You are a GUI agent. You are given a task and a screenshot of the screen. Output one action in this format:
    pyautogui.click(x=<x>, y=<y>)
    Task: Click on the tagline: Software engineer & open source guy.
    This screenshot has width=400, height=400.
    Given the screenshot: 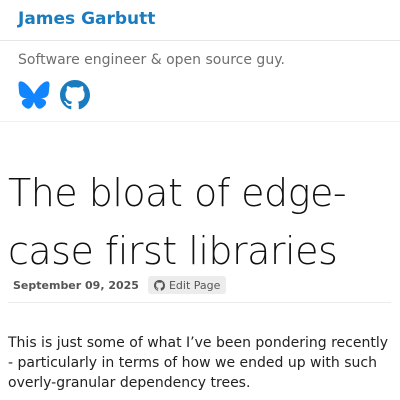 What is the action you would take?
    pyautogui.click(x=151, y=60)
    